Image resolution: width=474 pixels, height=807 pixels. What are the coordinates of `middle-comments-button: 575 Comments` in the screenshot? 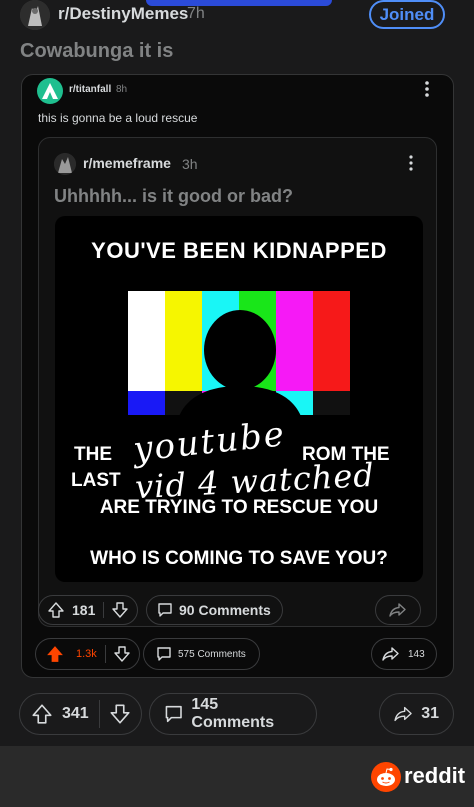 It's located at (201, 654).